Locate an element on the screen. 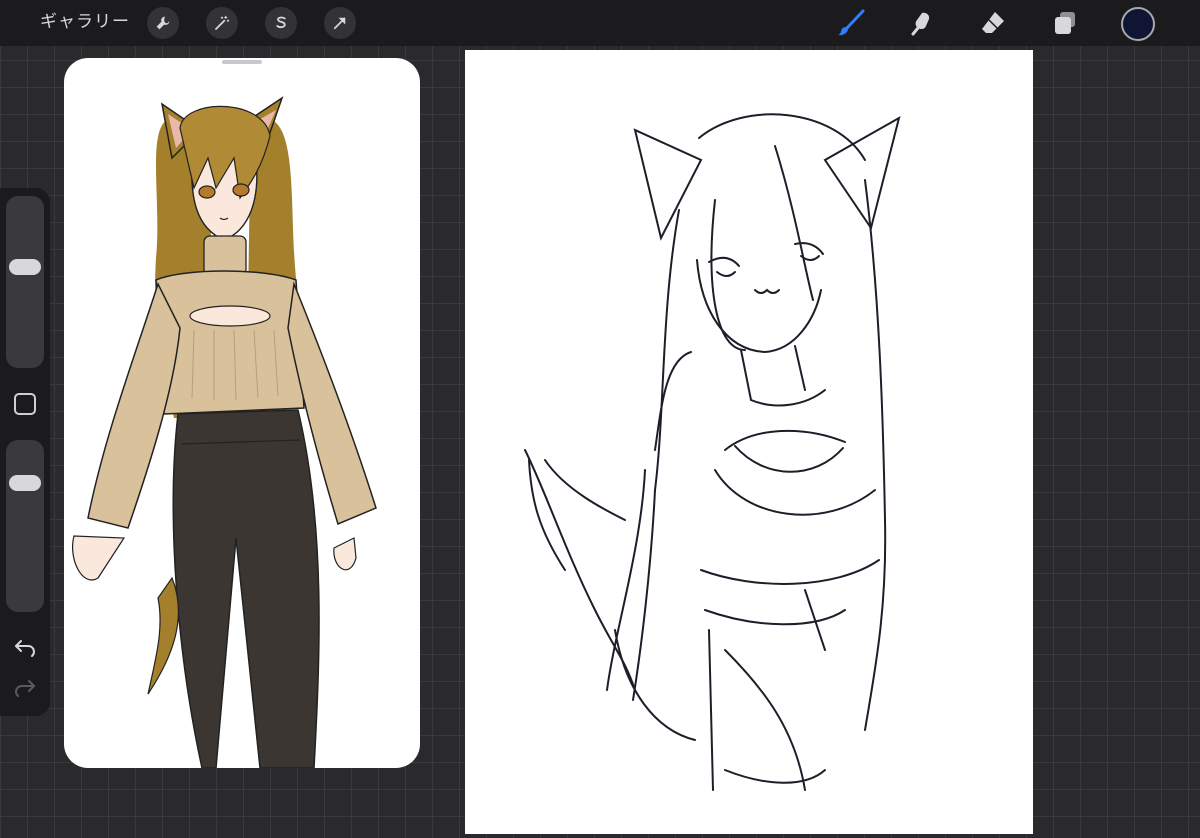  opacity-slider-knob is located at coordinates (25, 483).